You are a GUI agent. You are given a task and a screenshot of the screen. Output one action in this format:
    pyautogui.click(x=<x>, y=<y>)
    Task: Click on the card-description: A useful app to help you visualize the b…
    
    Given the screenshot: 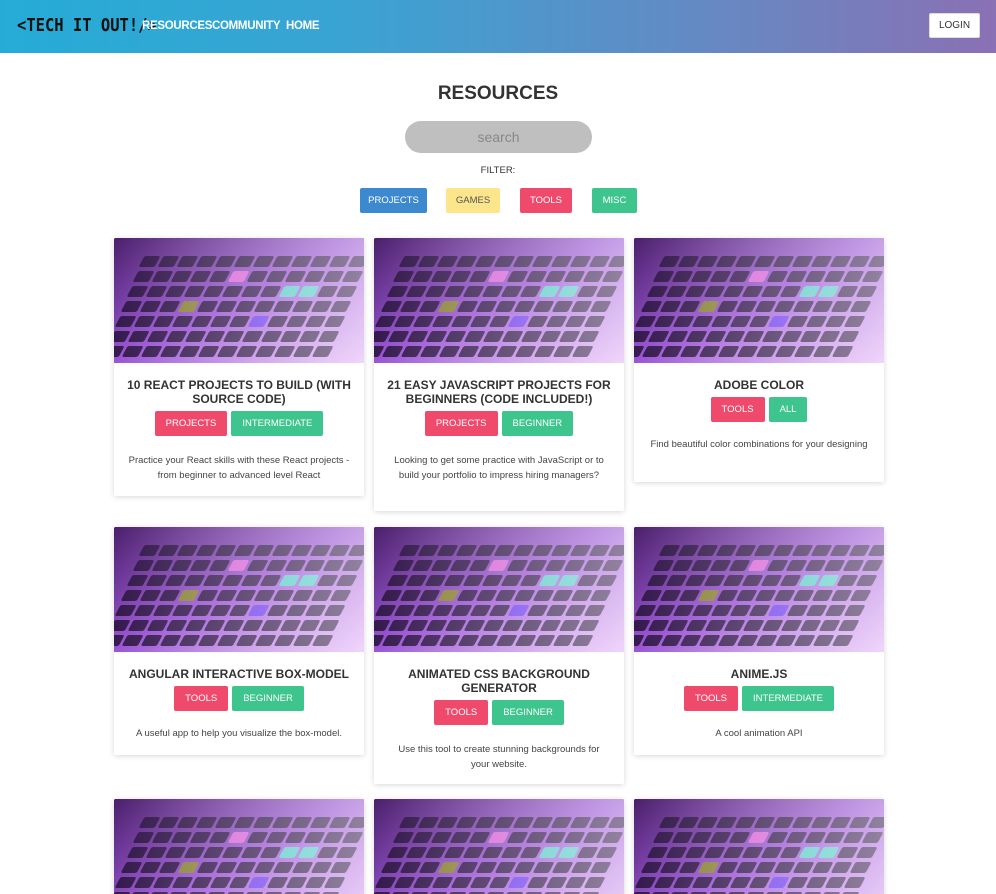 What is the action you would take?
    pyautogui.click(x=239, y=733)
    